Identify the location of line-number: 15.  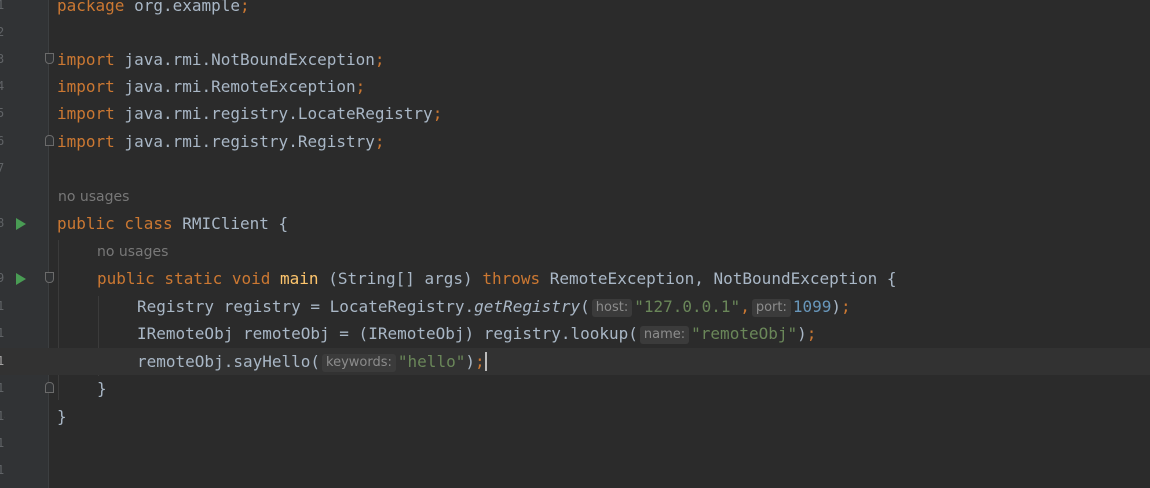
(2, 443).